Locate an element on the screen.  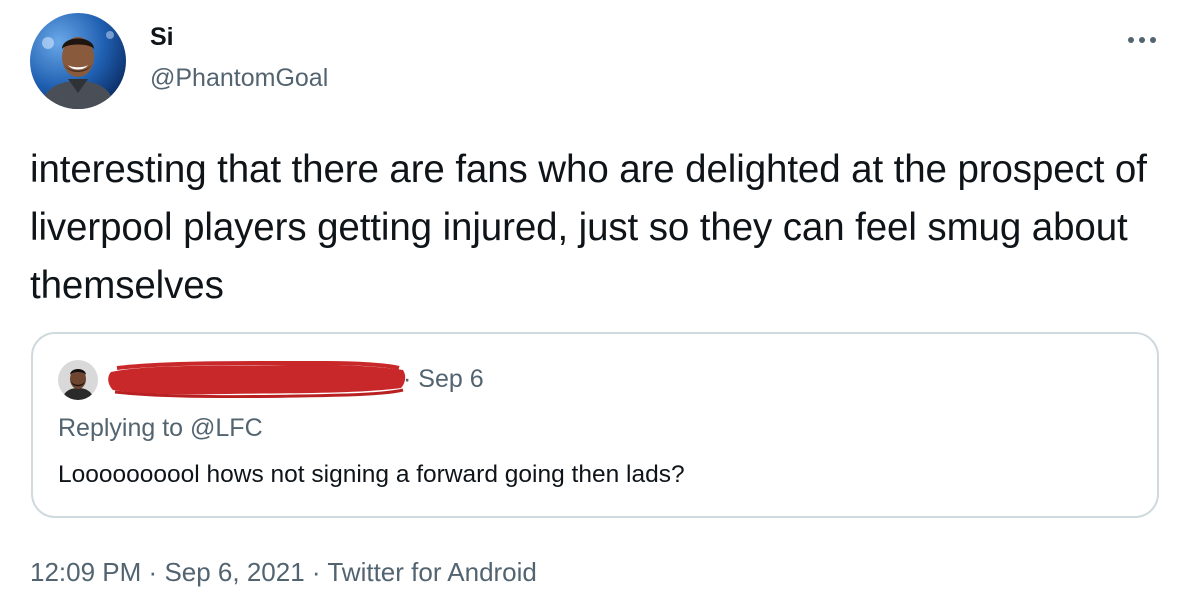
user-avatar is located at coordinates (78, 61).